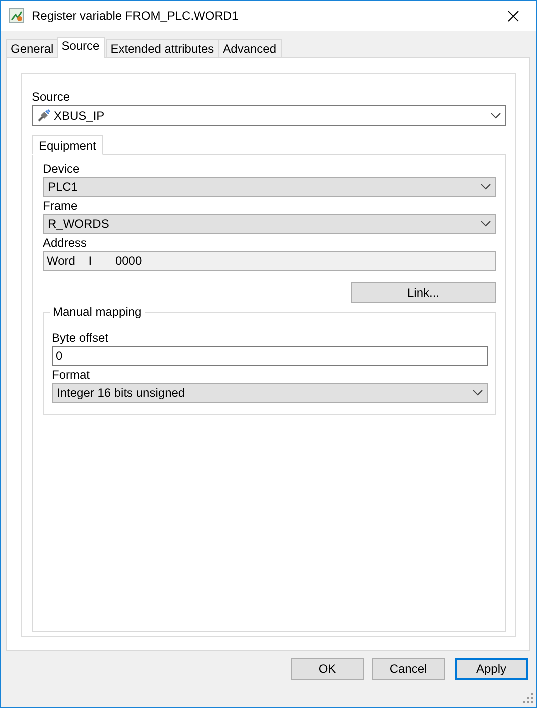  I want to click on field-label: Byte offset, so click(81, 338).